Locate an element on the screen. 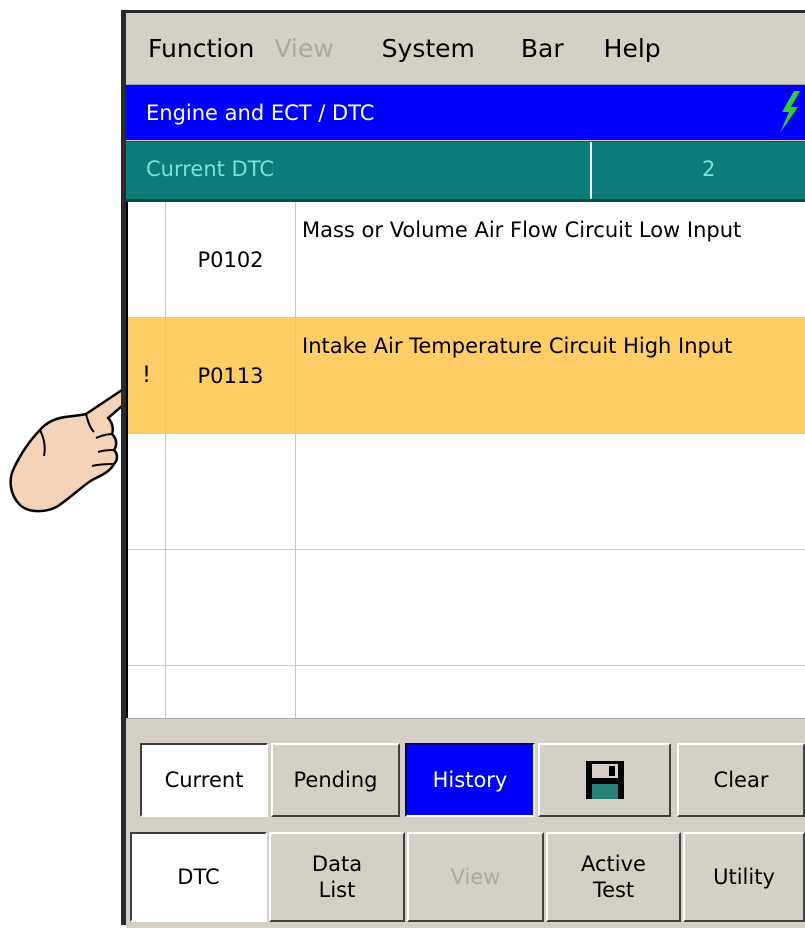 The height and width of the screenshot is (928, 805). menu-function: Function is located at coordinates (190, 48).